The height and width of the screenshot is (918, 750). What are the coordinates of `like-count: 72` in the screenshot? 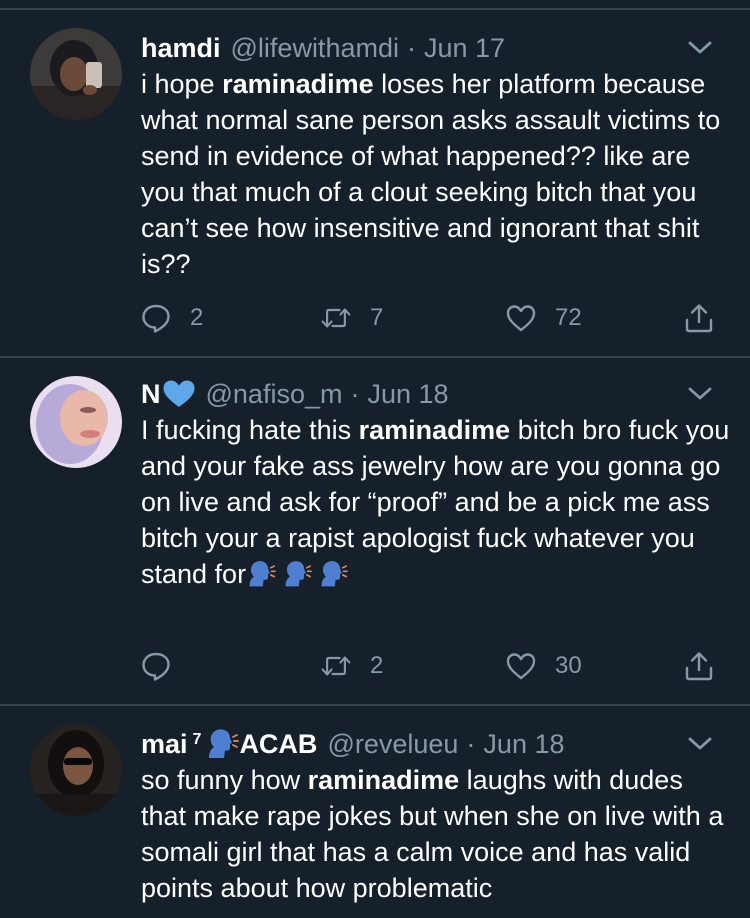 It's located at (568, 317).